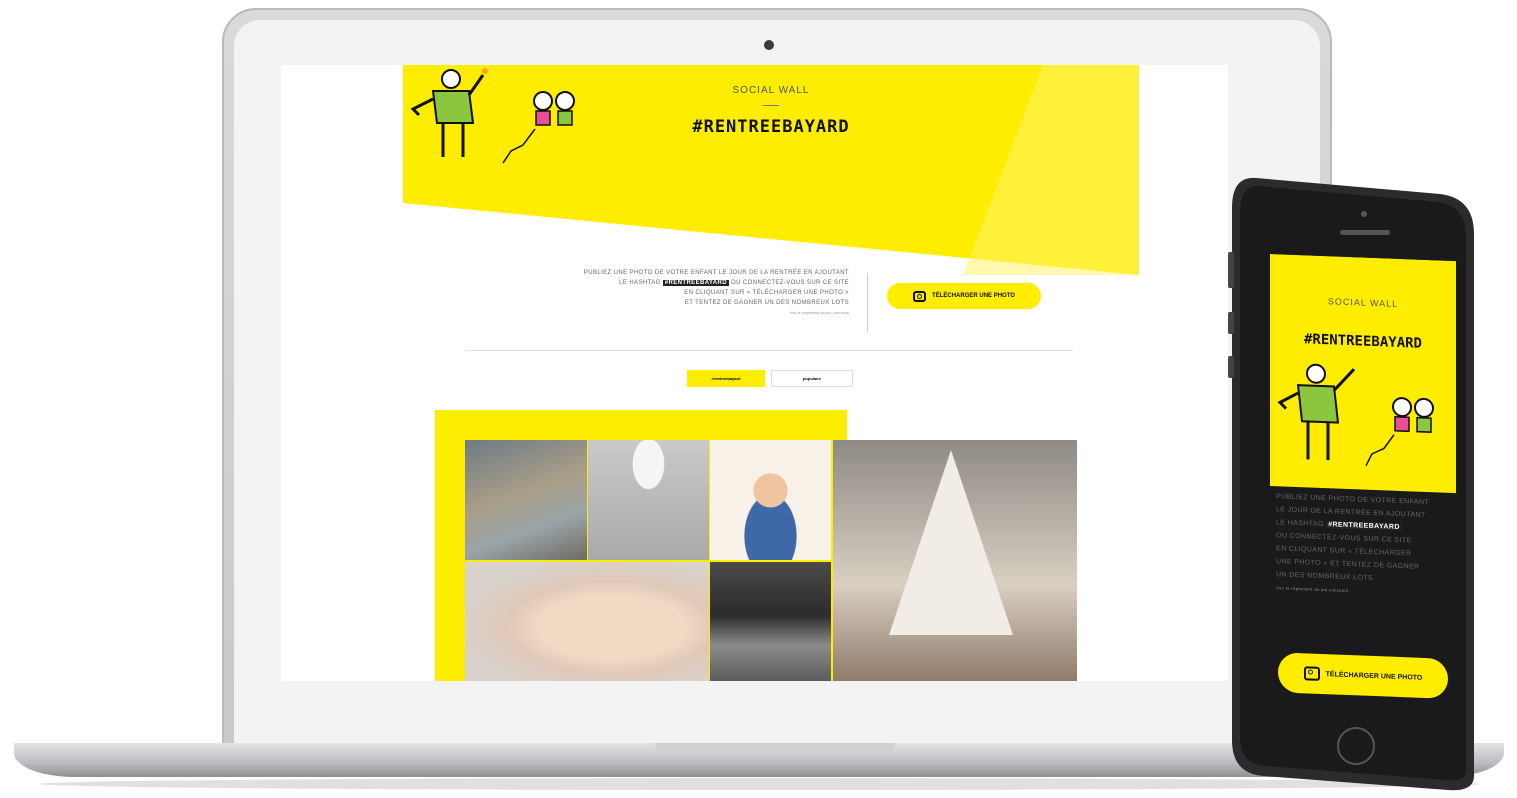  I want to click on mobile-upload-photo-label: TÉLÉCHARGER UNE PHOTO, so click(1374, 676).